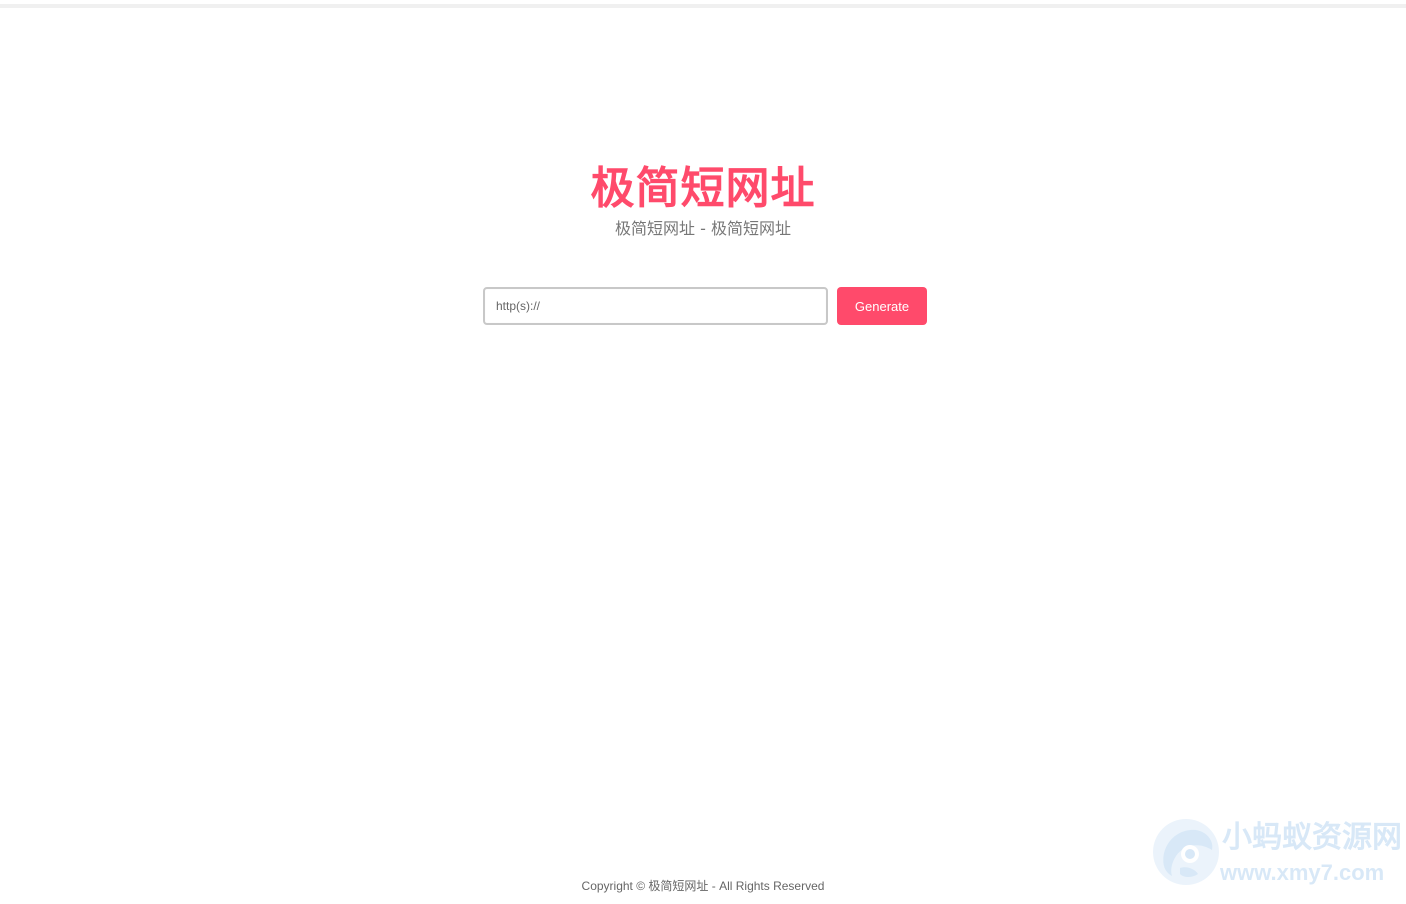 The width and height of the screenshot is (1406, 904). I want to click on shorten-form: Generate, so click(705, 306).